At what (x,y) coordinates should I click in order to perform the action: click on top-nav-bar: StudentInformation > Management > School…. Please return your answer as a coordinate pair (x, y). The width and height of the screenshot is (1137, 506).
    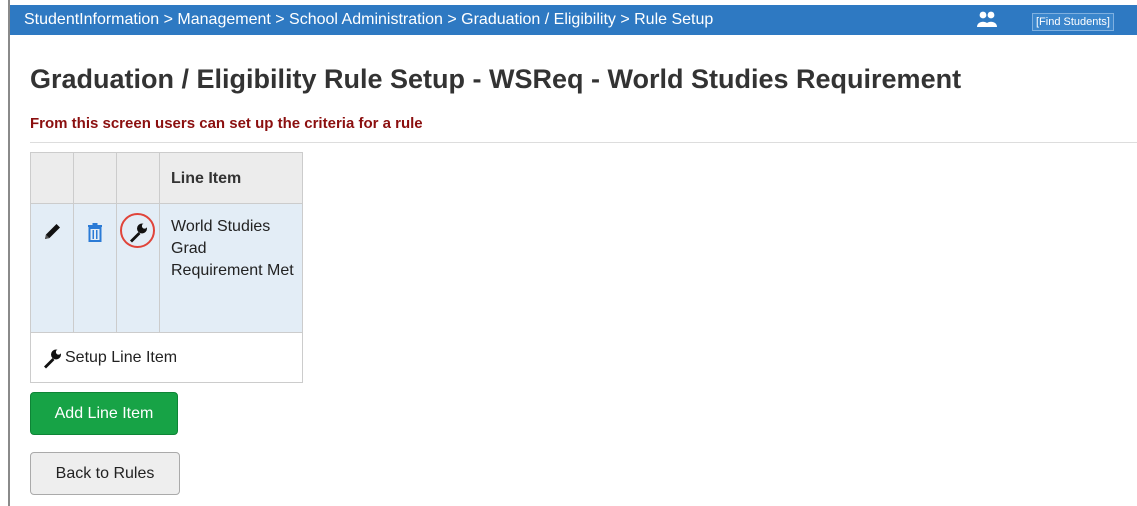
    Looking at the image, I should click on (573, 20).